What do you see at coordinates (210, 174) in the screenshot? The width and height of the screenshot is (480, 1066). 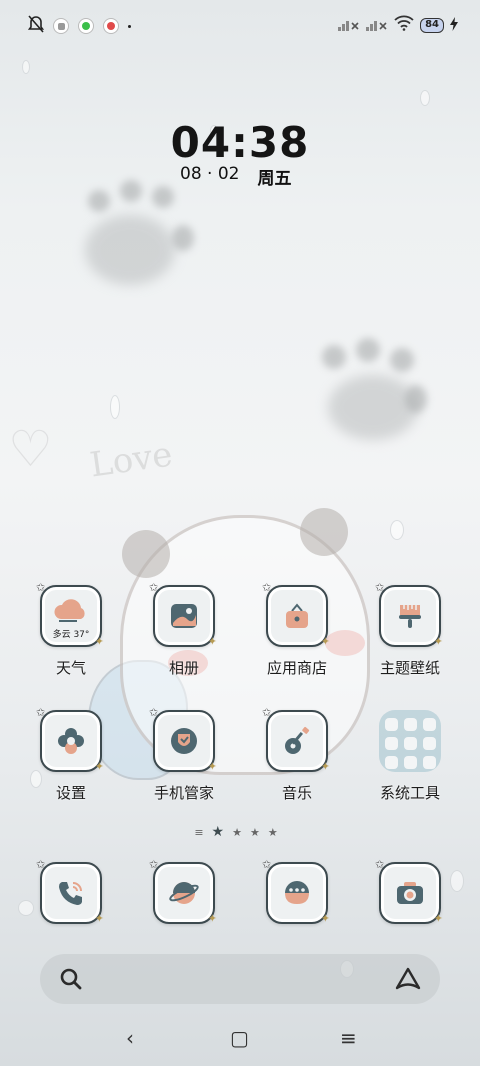 I see `date-text: 08 · 02` at bounding box center [210, 174].